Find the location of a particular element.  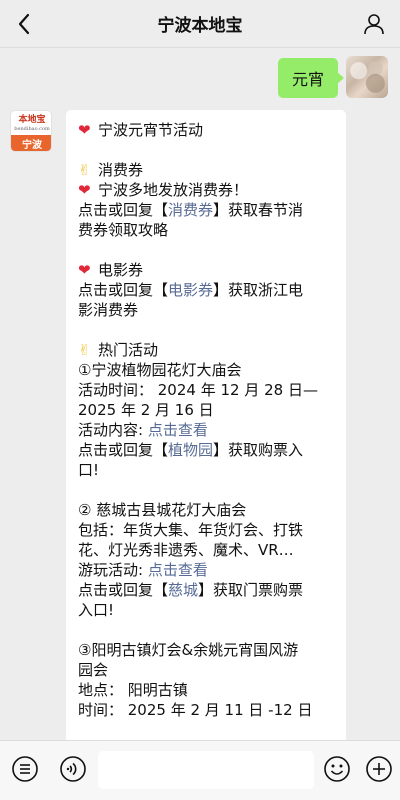

back-button is located at coordinates (24, 24).